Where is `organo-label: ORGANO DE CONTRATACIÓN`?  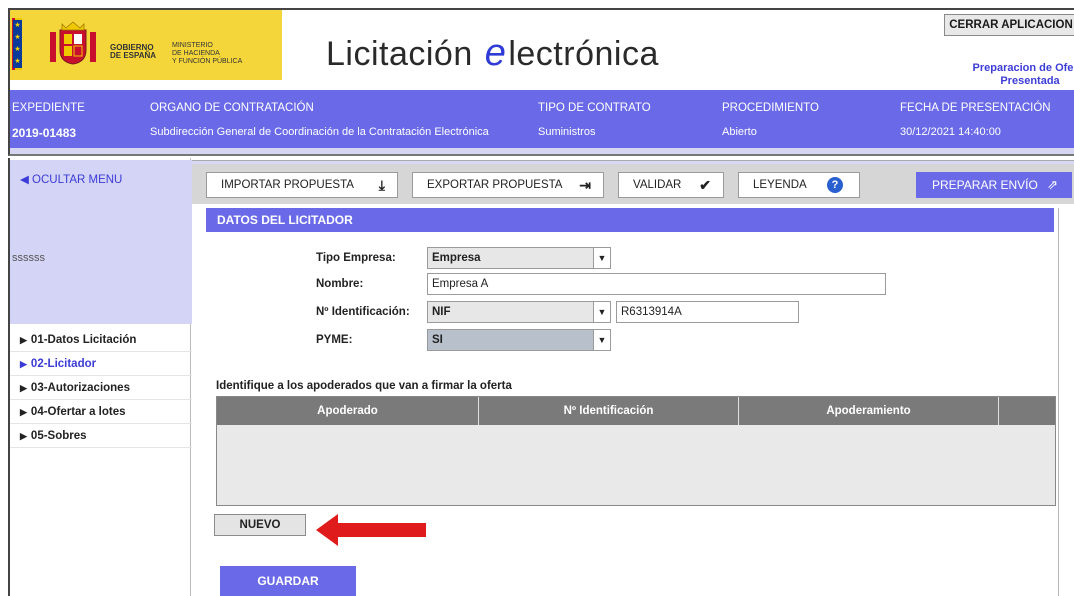
organo-label: ORGANO DE CONTRATACIÓN is located at coordinates (232, 108).